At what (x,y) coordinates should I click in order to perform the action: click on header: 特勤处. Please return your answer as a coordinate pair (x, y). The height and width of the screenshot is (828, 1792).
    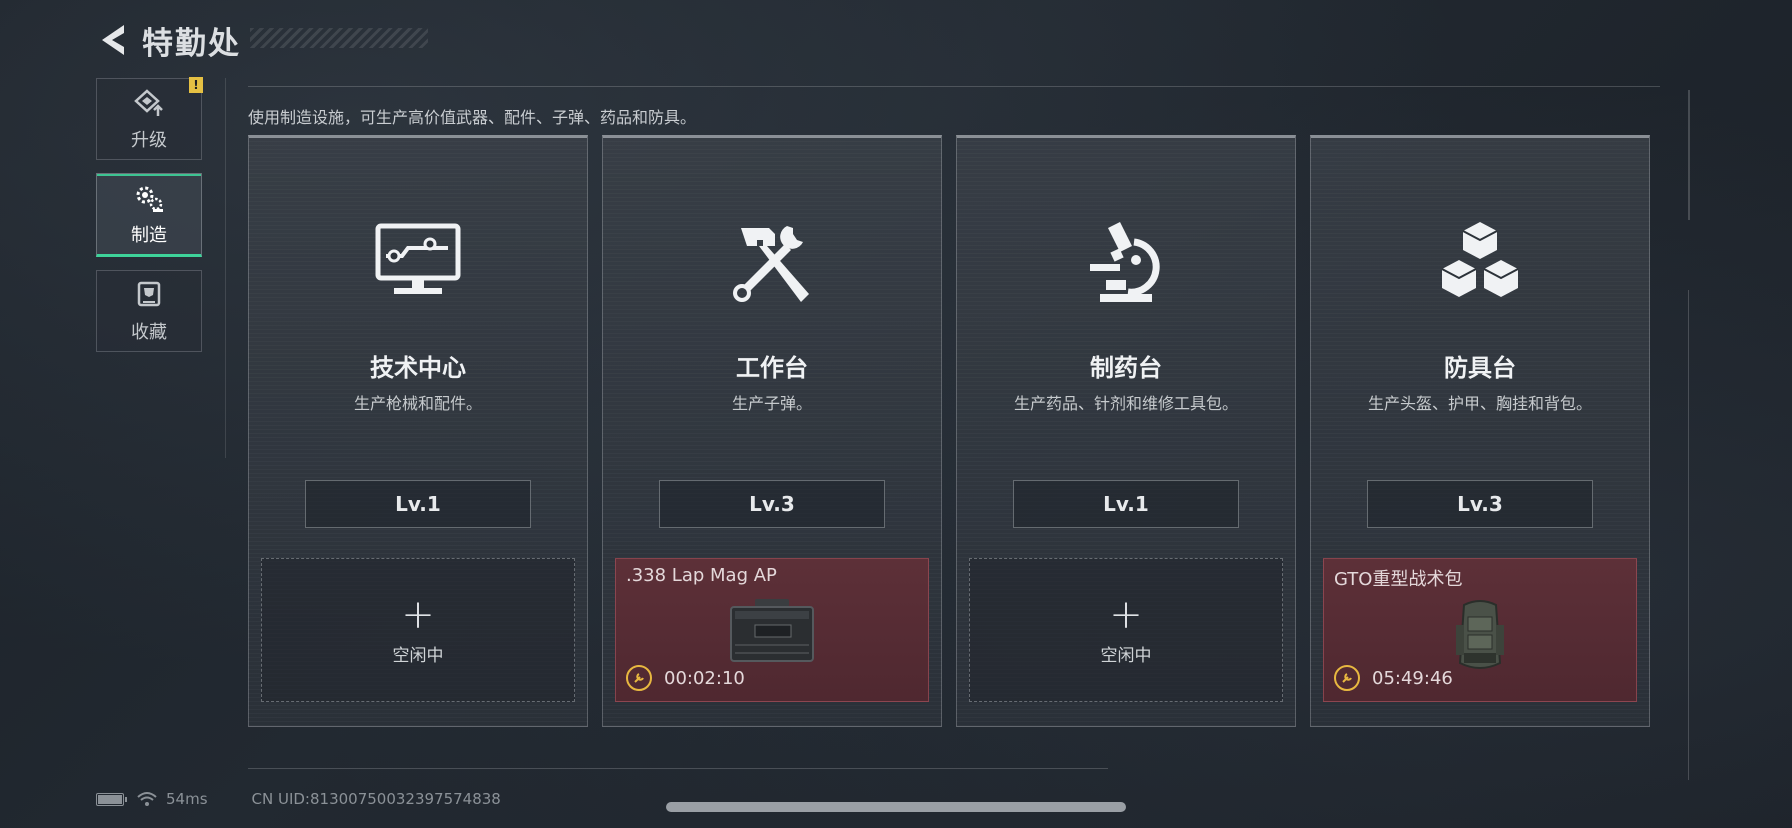
    Looking at the image, I should click on (168, 40).